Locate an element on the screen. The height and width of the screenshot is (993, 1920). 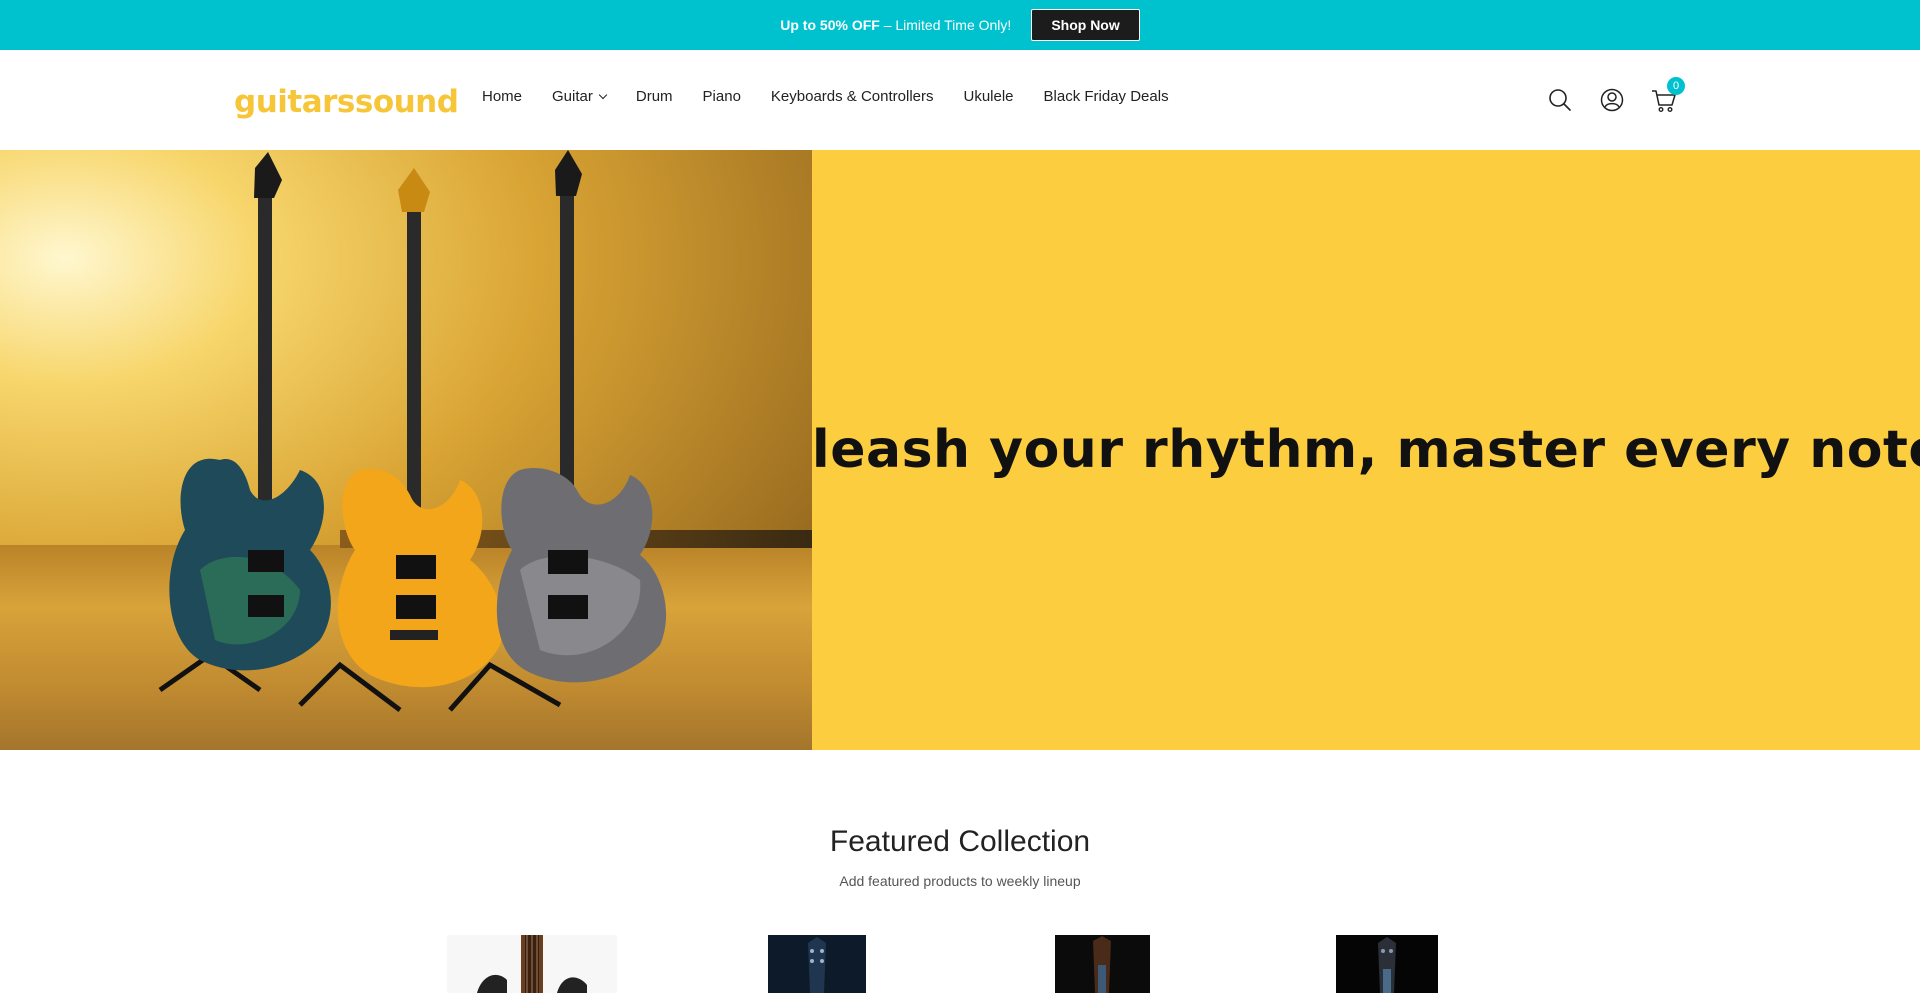
nav-item-guitar: Guitar is located at coordinates (580, 96).